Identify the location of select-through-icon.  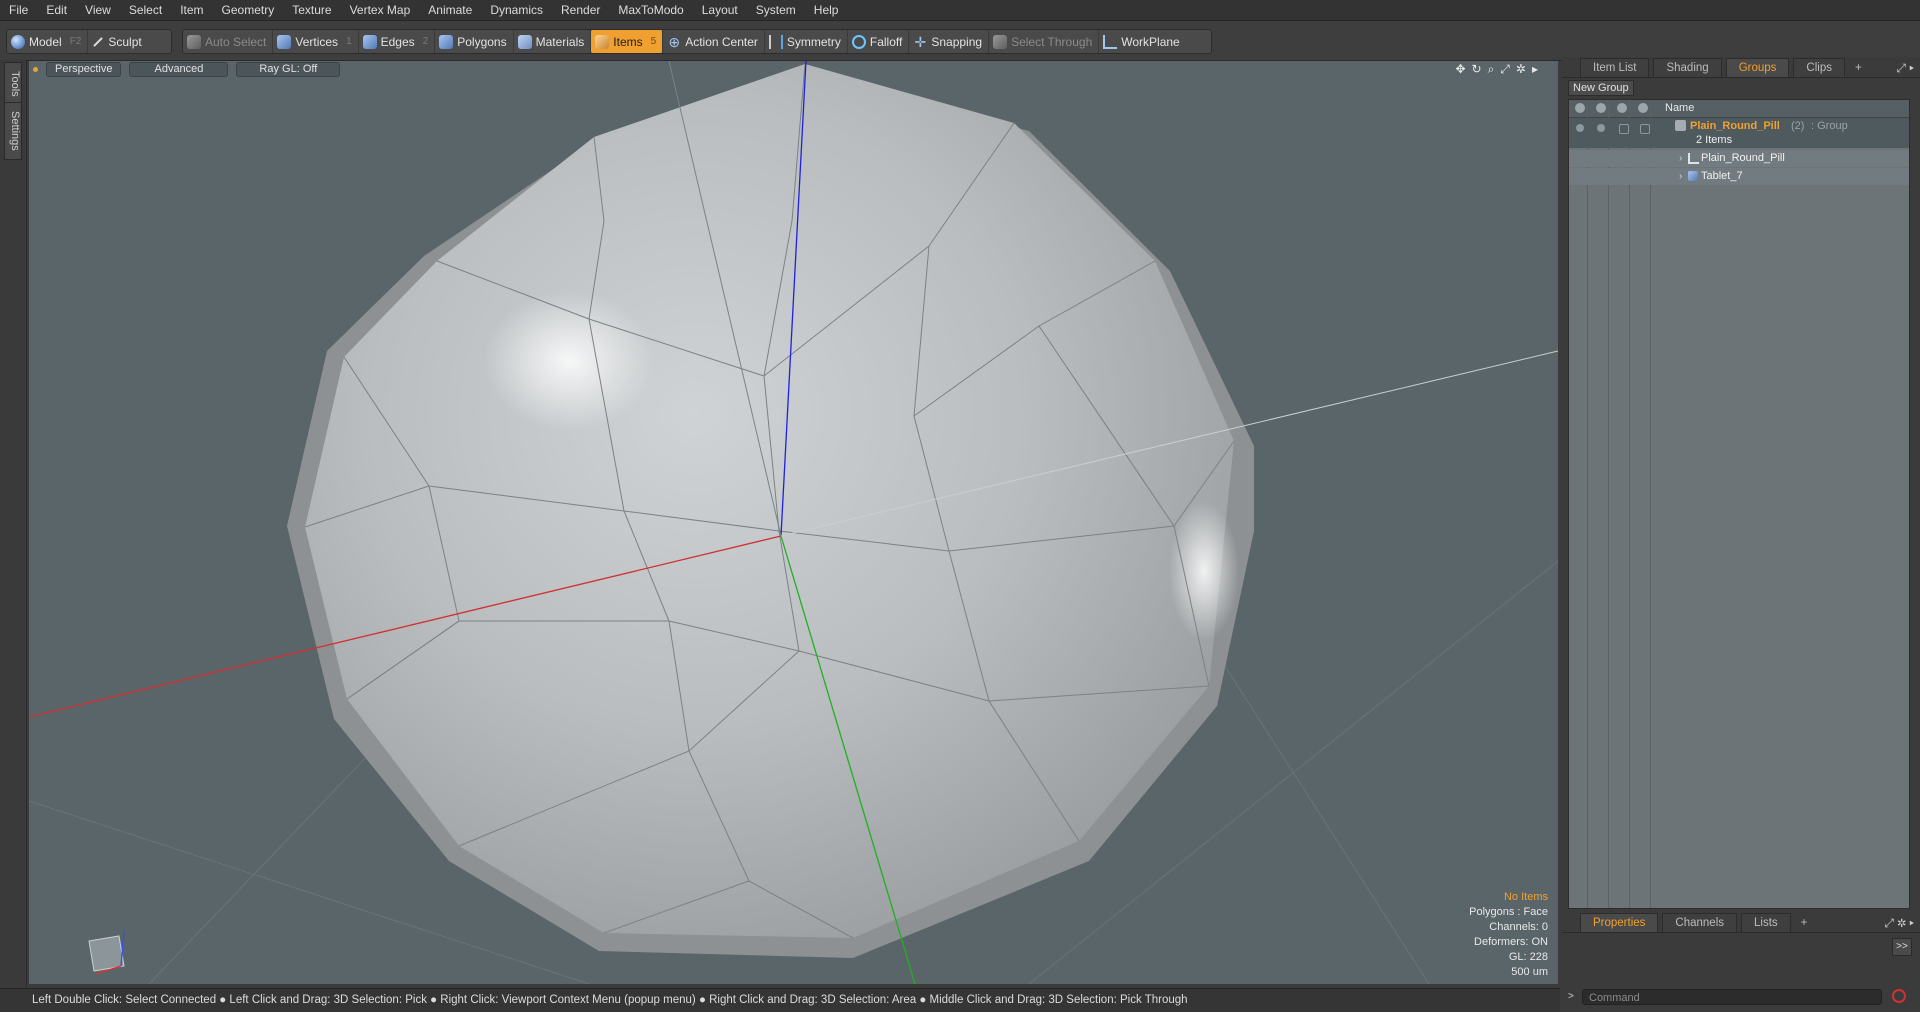
(1000, 41).